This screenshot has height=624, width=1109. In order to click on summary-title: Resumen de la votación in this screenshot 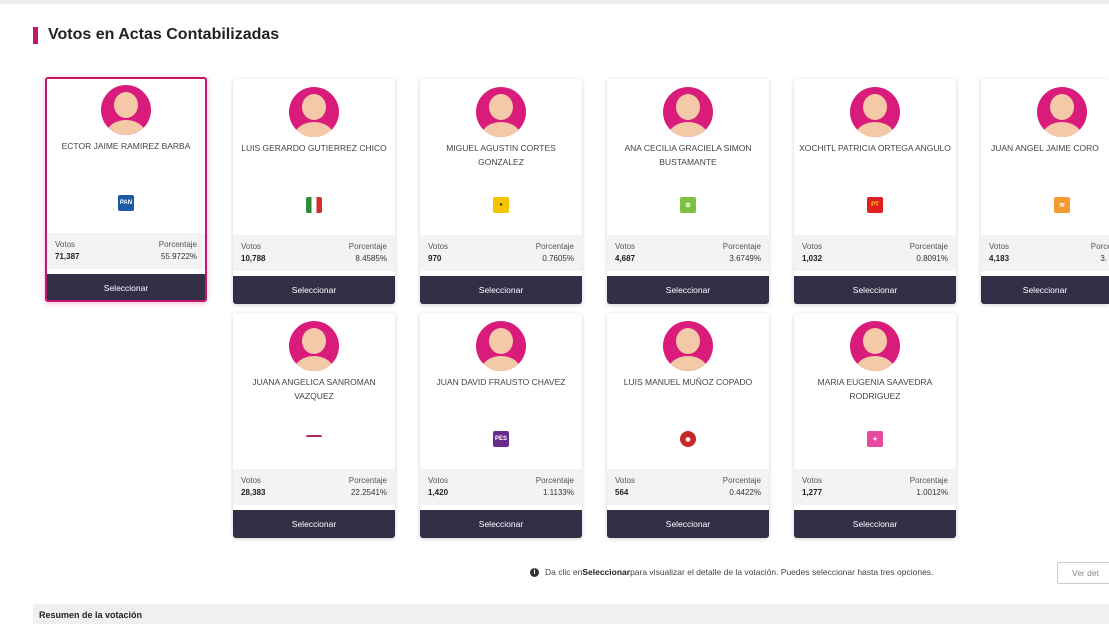, I will do `click(91, 615)`.